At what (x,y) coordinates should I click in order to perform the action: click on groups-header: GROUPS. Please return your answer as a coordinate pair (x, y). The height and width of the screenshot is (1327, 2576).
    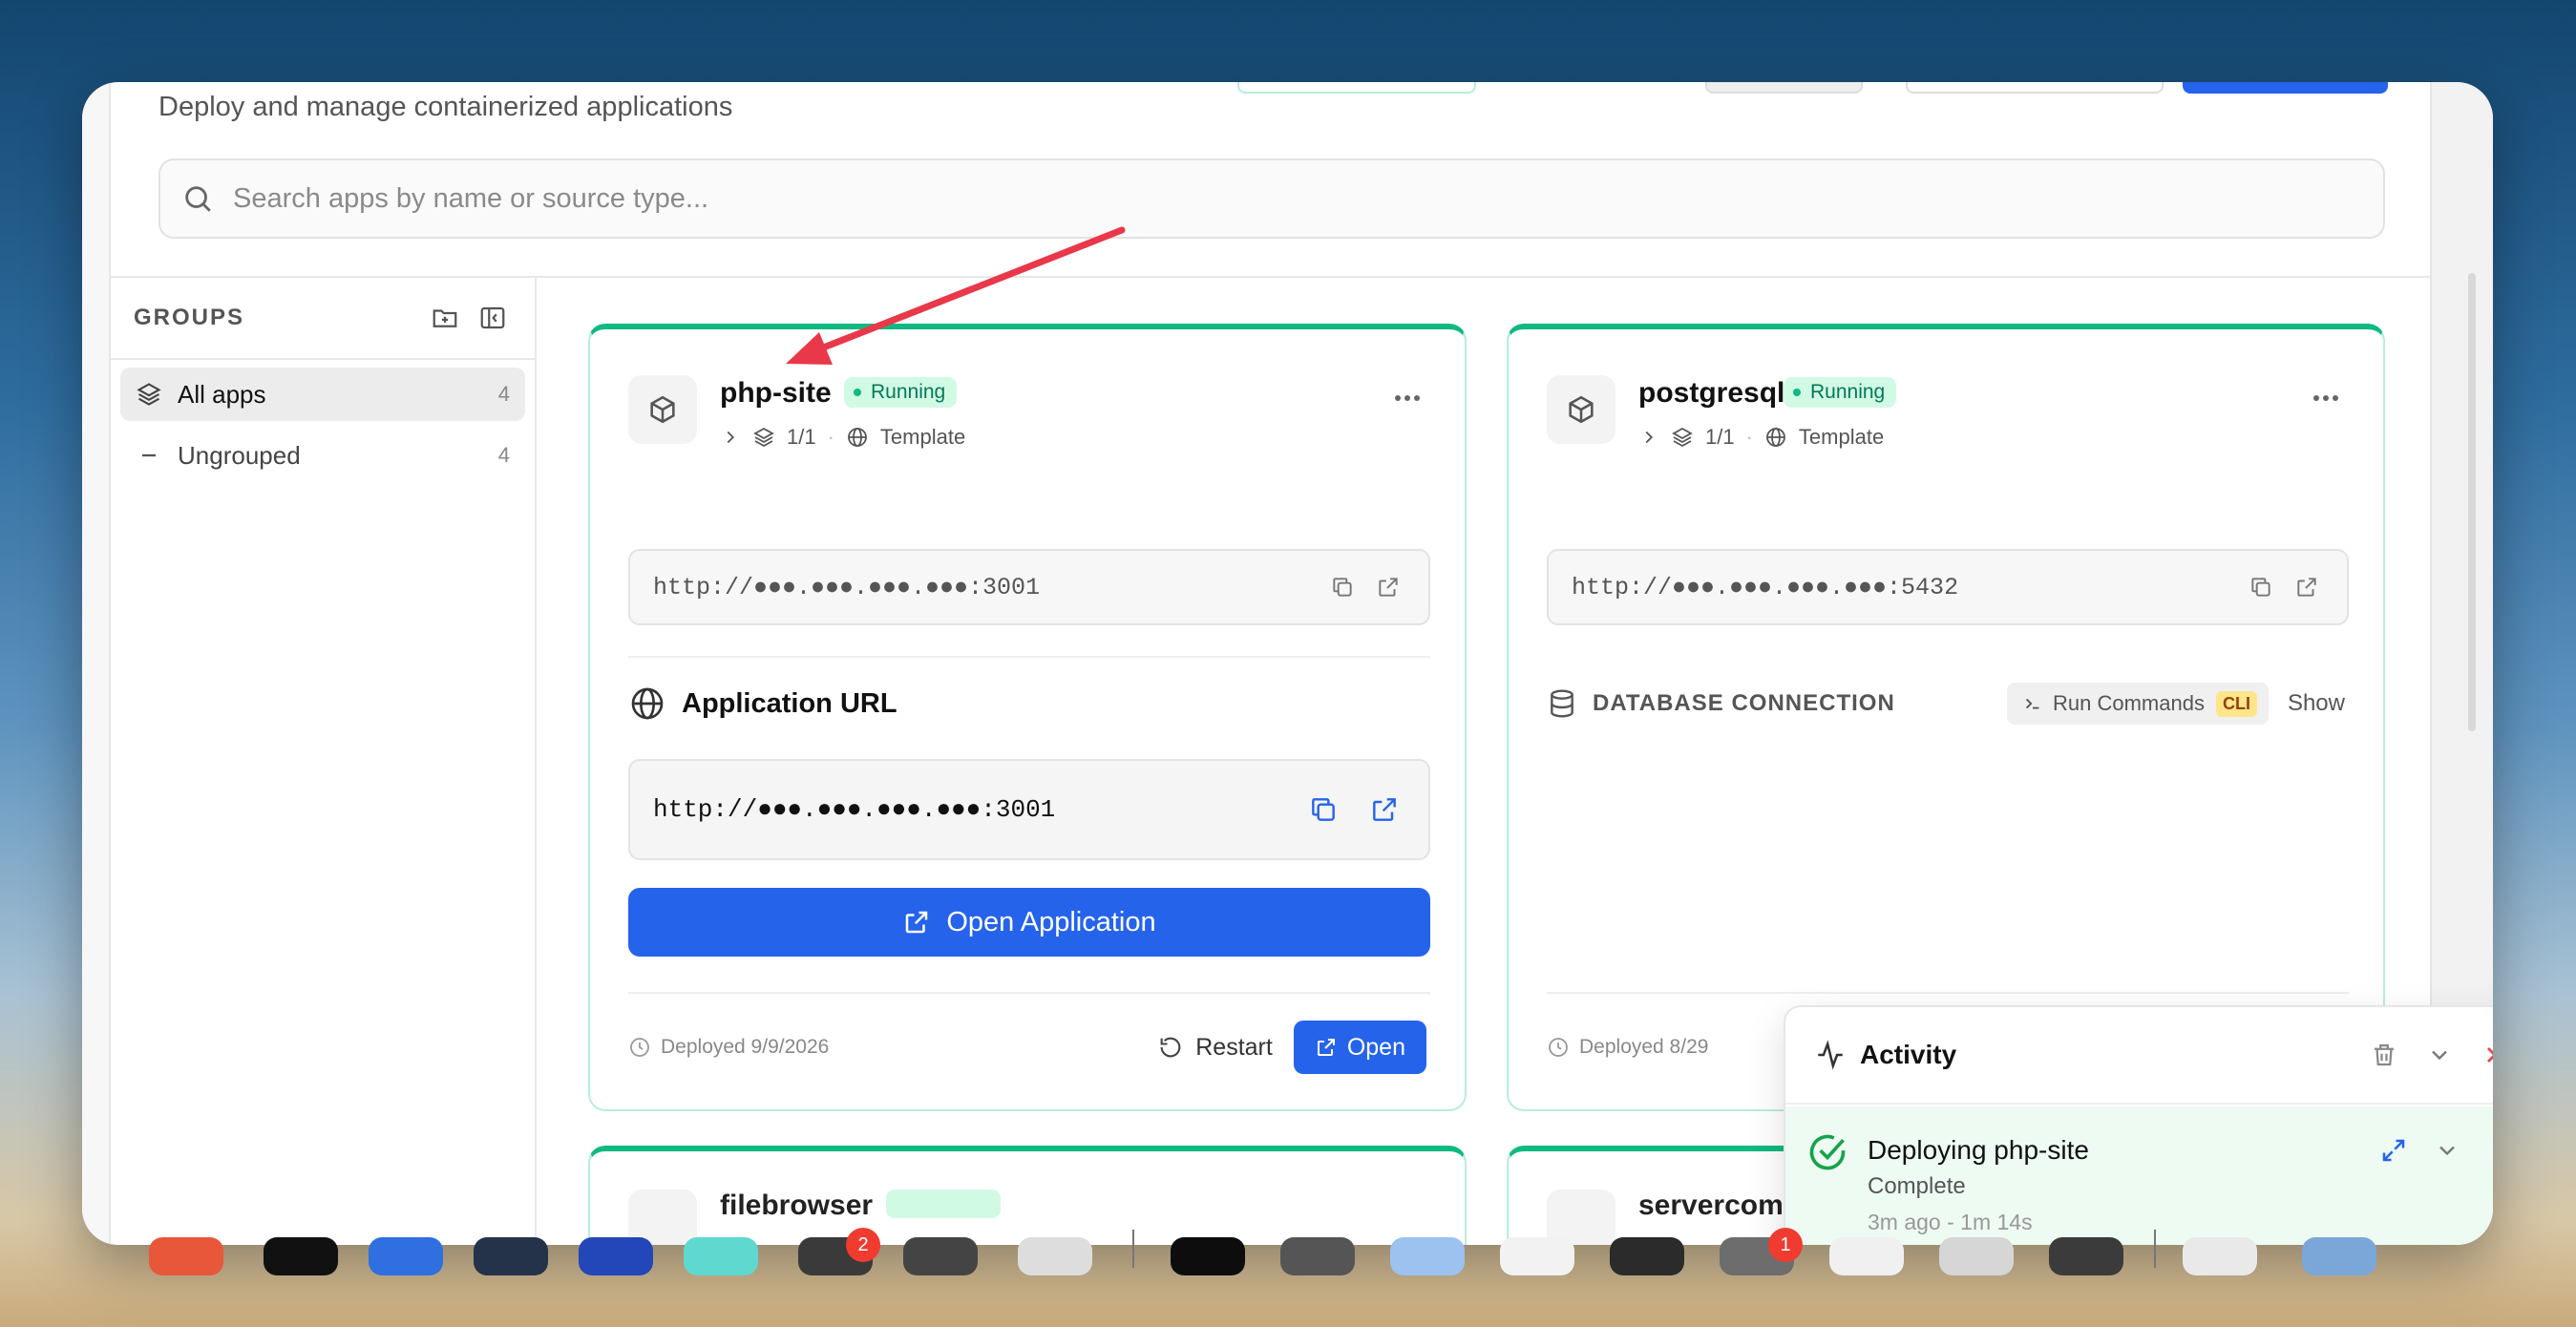
    Looking at the image, I should click on (323, 319).